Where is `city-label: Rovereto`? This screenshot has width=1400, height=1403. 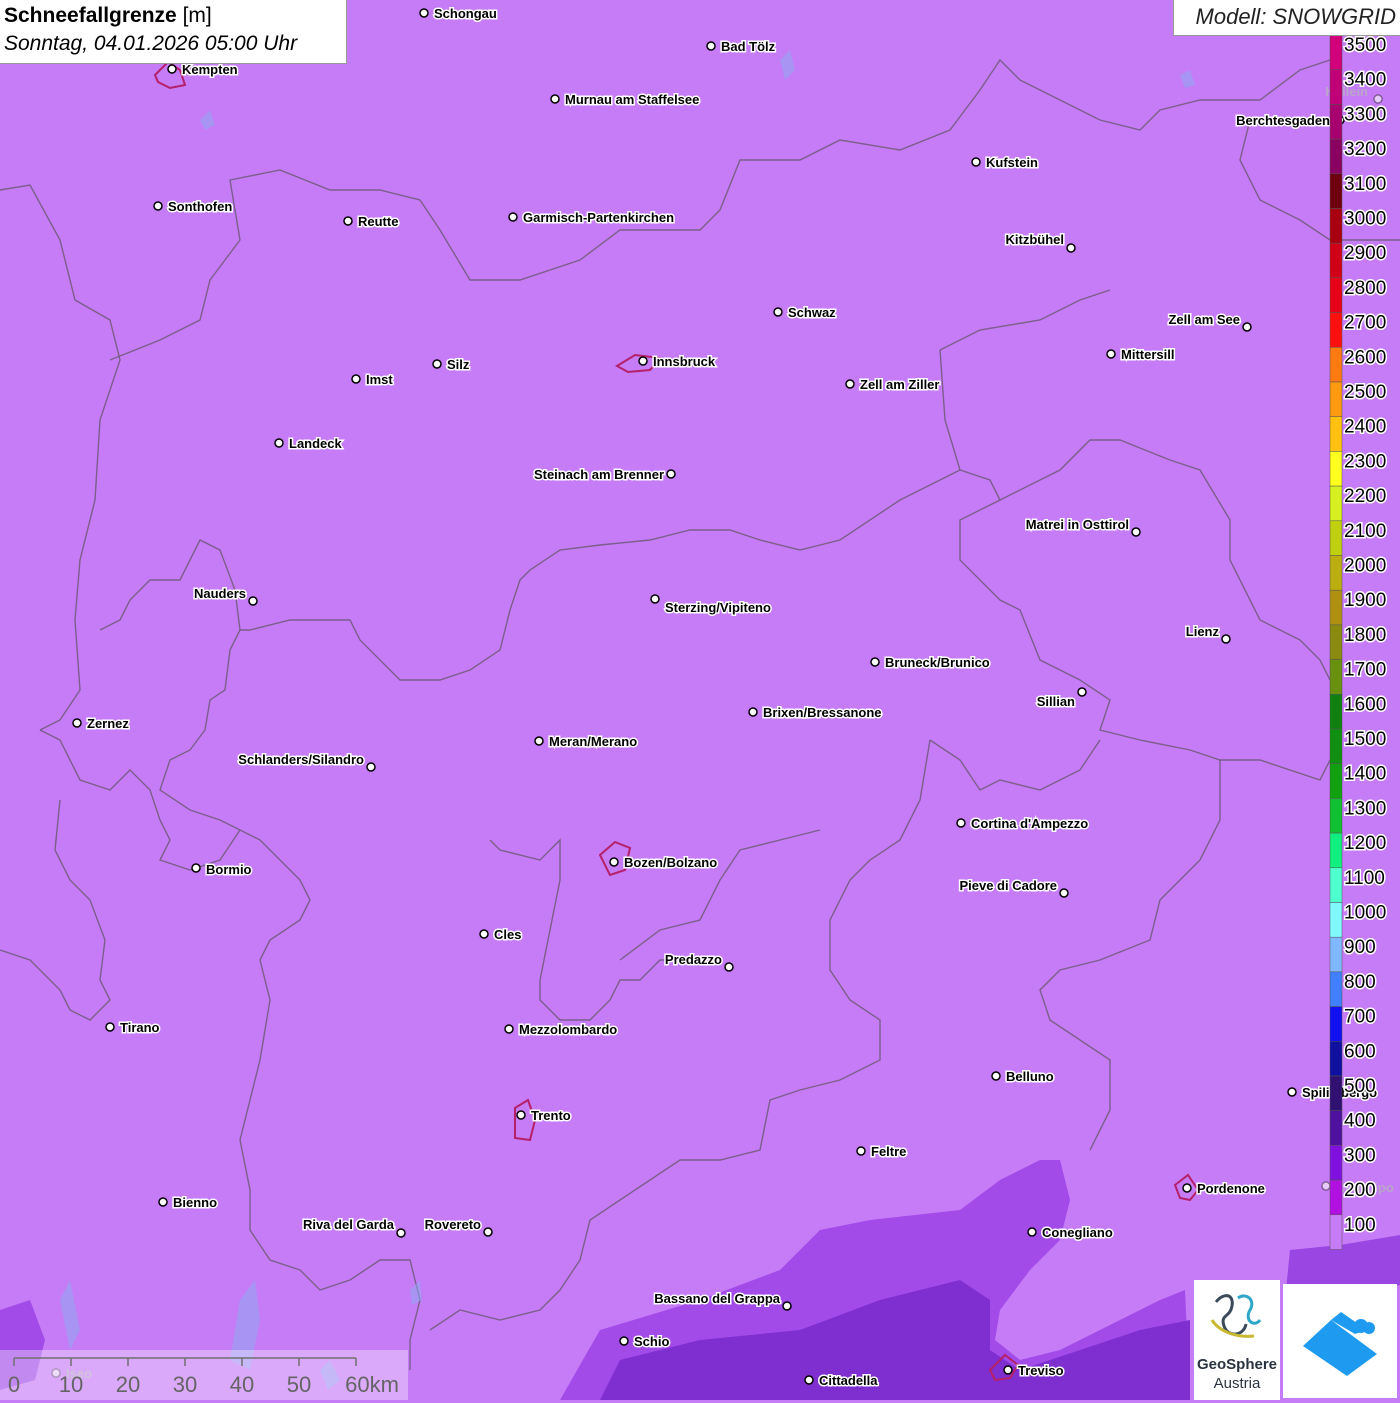 city-label: Rovereto is located at coordinates (453, 1224).